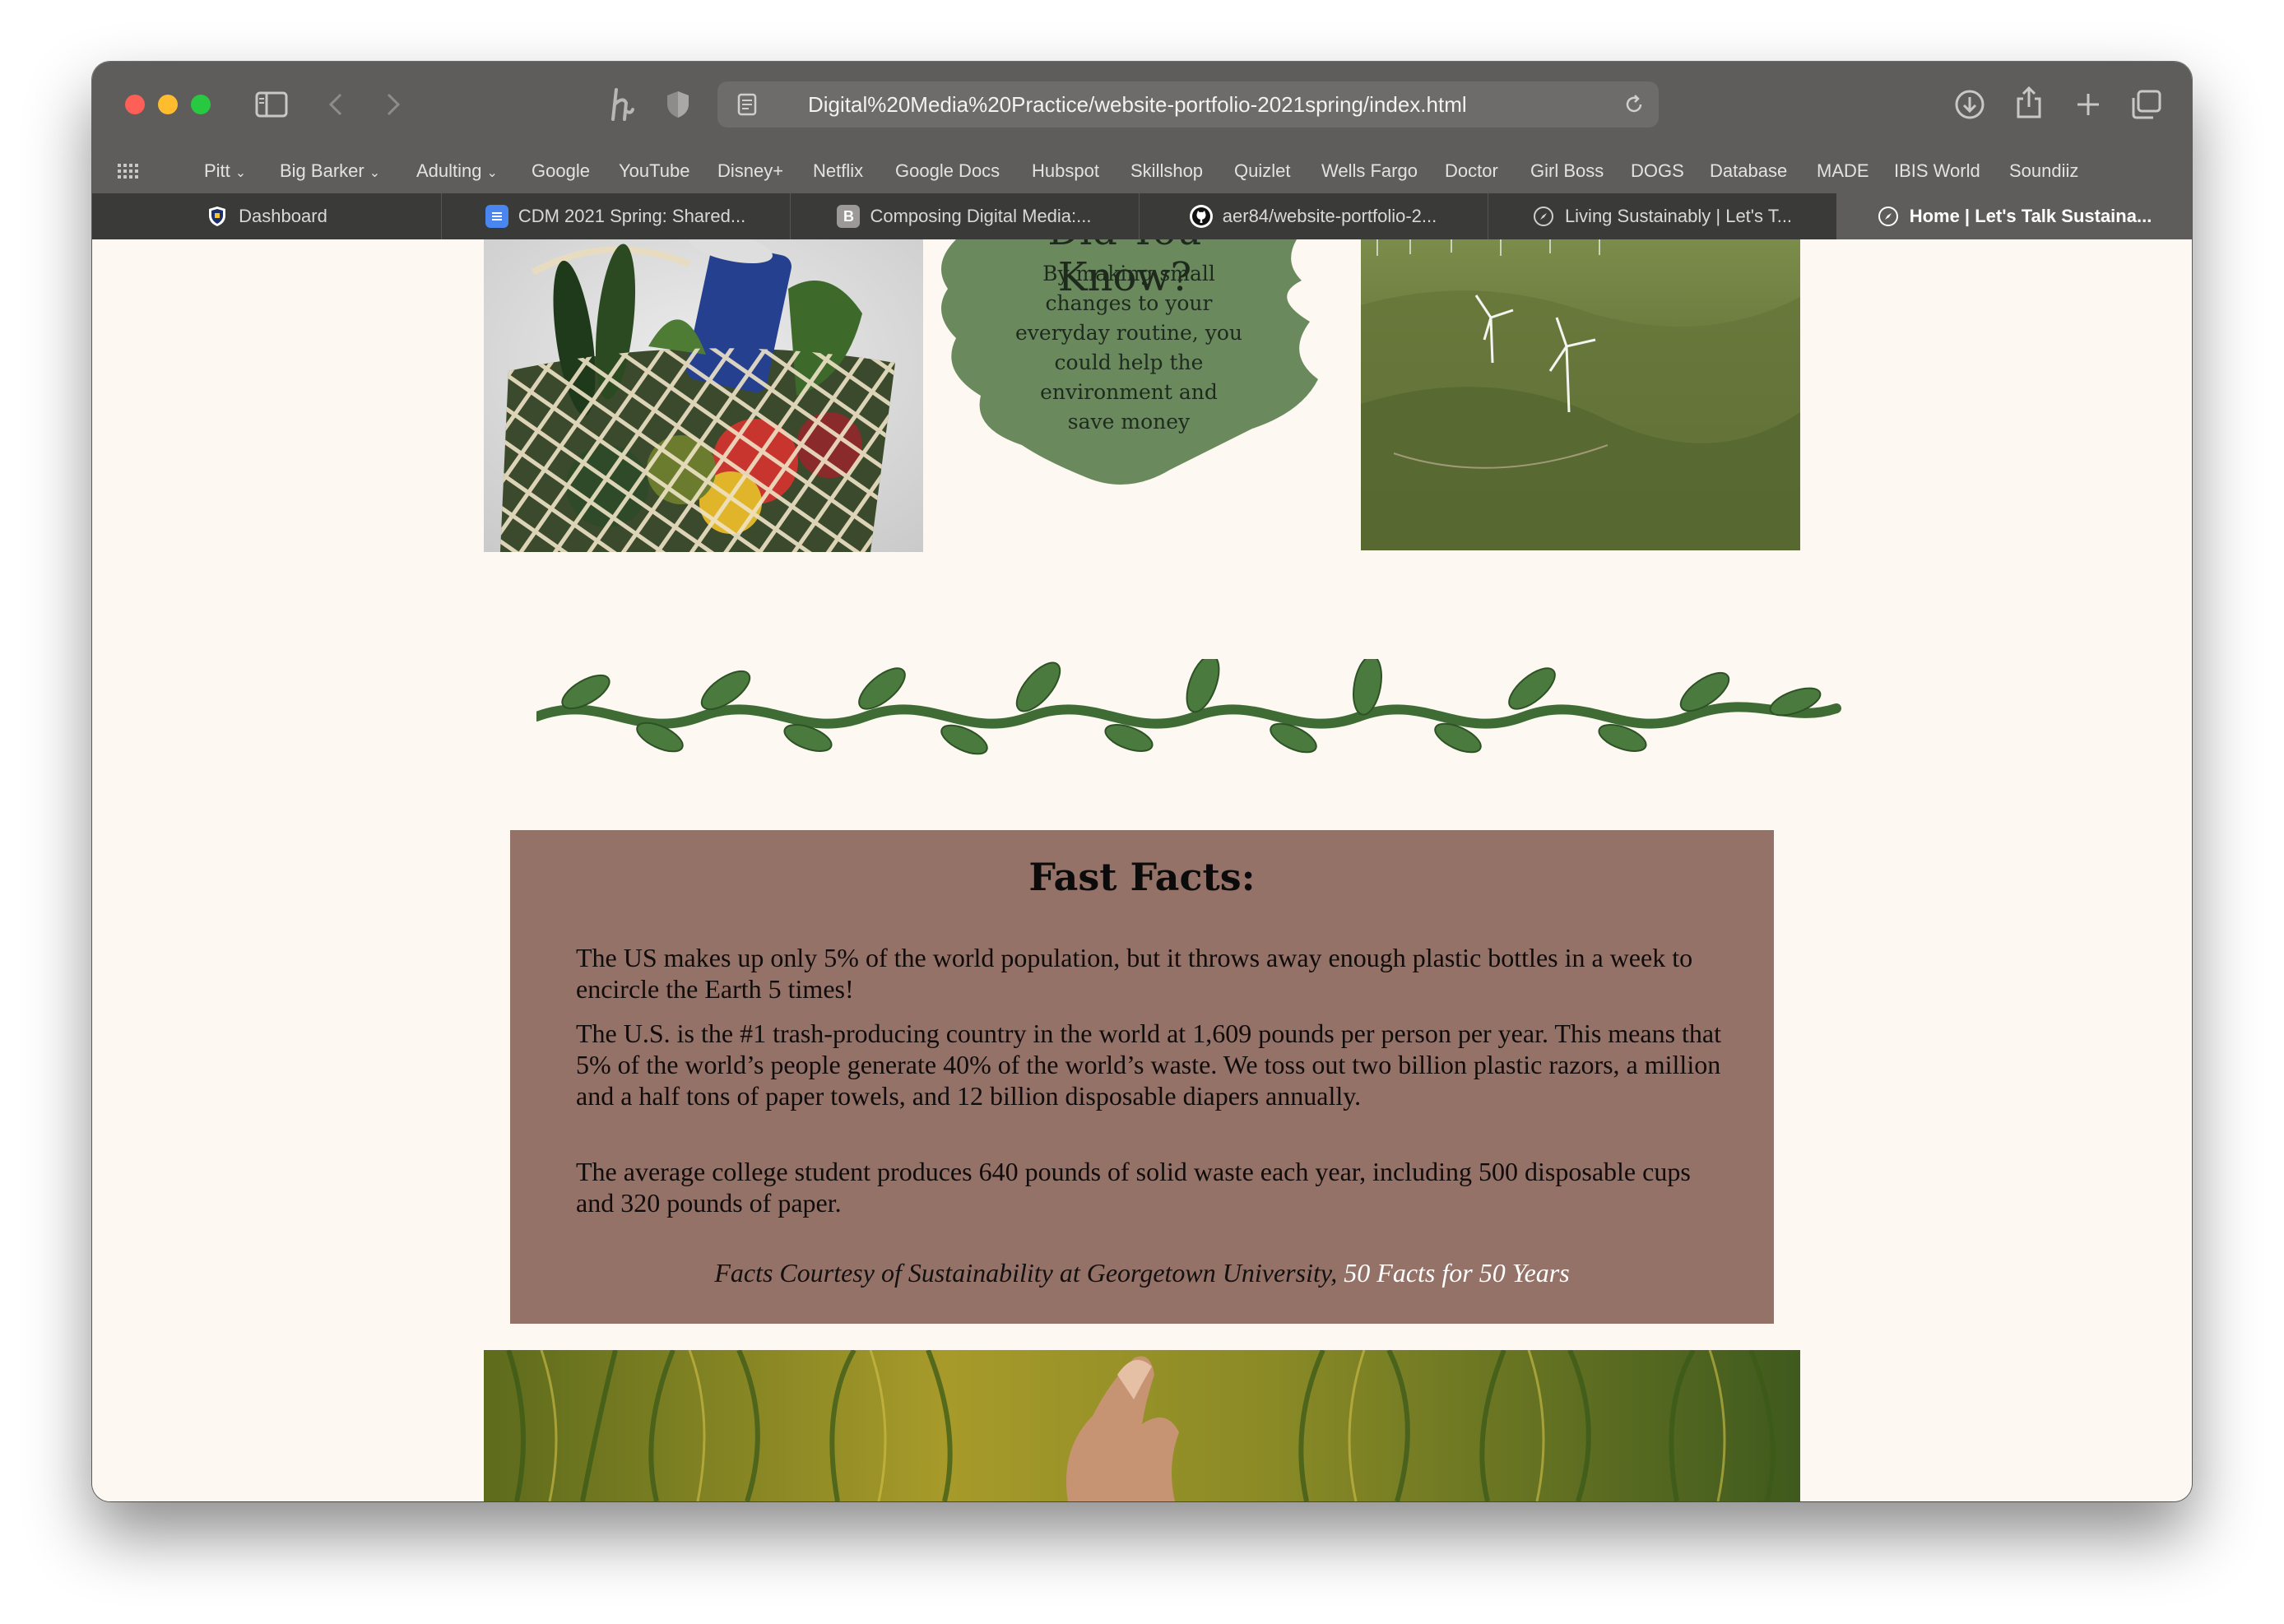 This screenshot has width=2284, height=1624. I want to click on favorite-hubspot: Hubspot, so click(1065, 171).